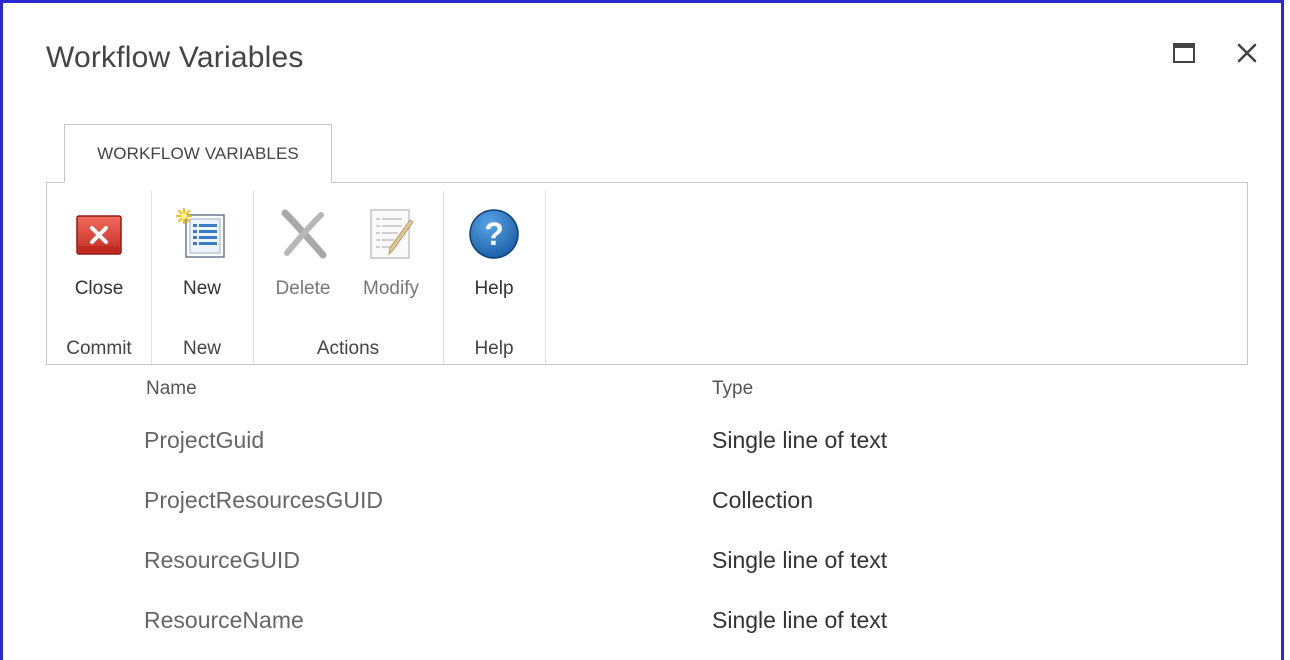 This screenshot has width=1290, height=660. I want to click on ribbon-group-new: New New, so click(202, 277).